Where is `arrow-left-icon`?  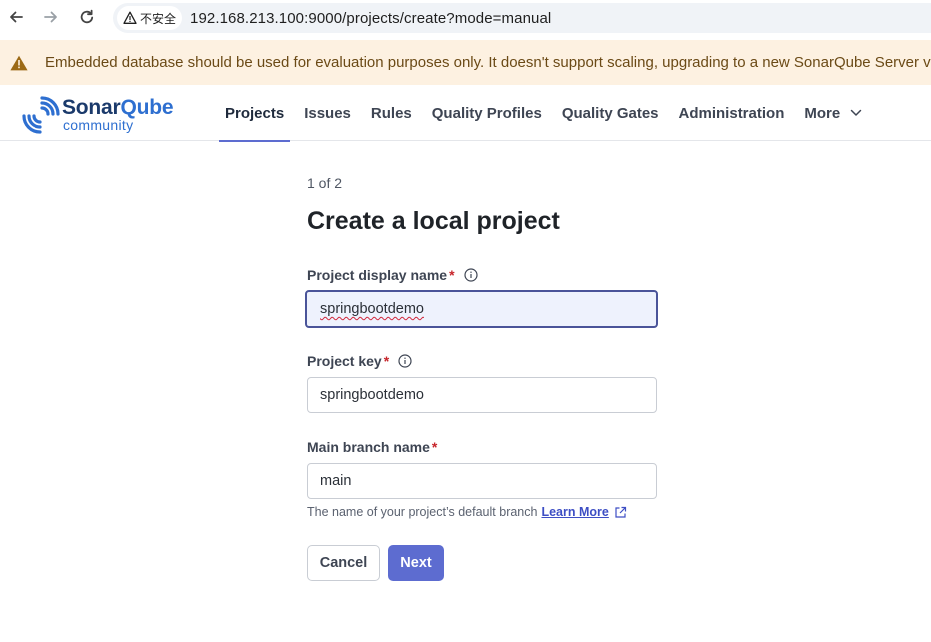 arrow-left-icon is located at coordinates (16, 17).